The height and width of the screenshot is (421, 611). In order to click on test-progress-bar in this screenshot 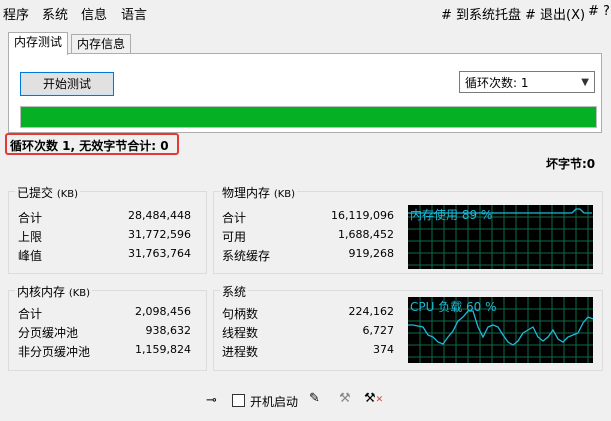, I will do `click(308, 117)`.